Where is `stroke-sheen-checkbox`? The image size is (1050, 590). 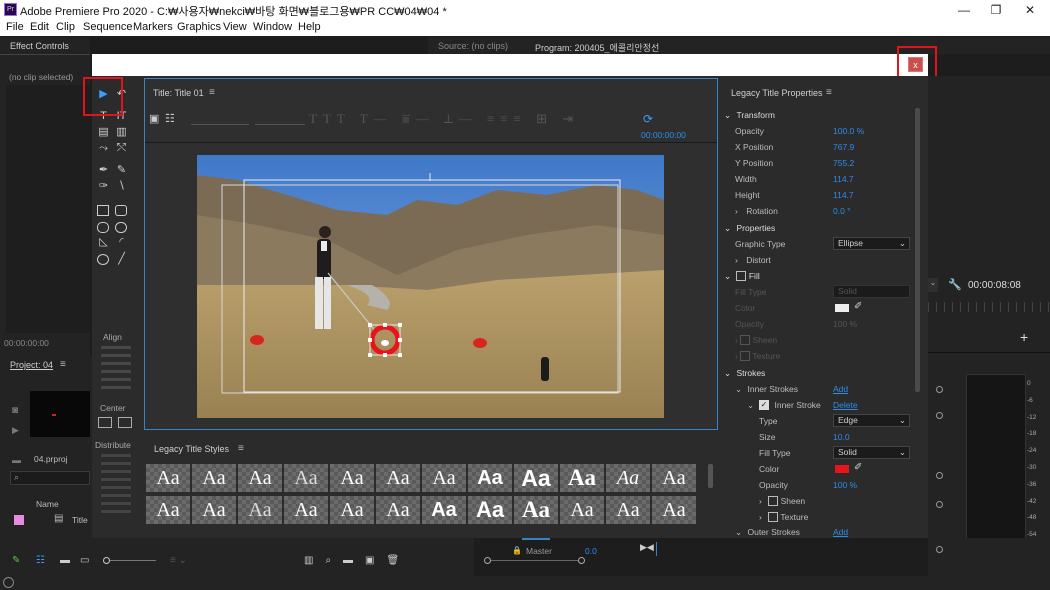
stroke-sheen-checkbox is located at coordinates (773, 501).